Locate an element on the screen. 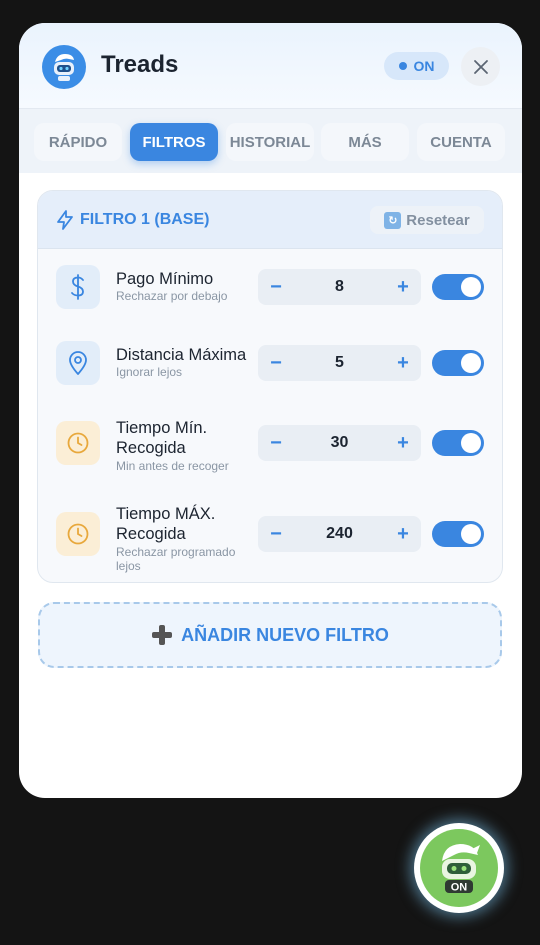  tab-historial: HISTORIAL is located at coordinates (270, 142).